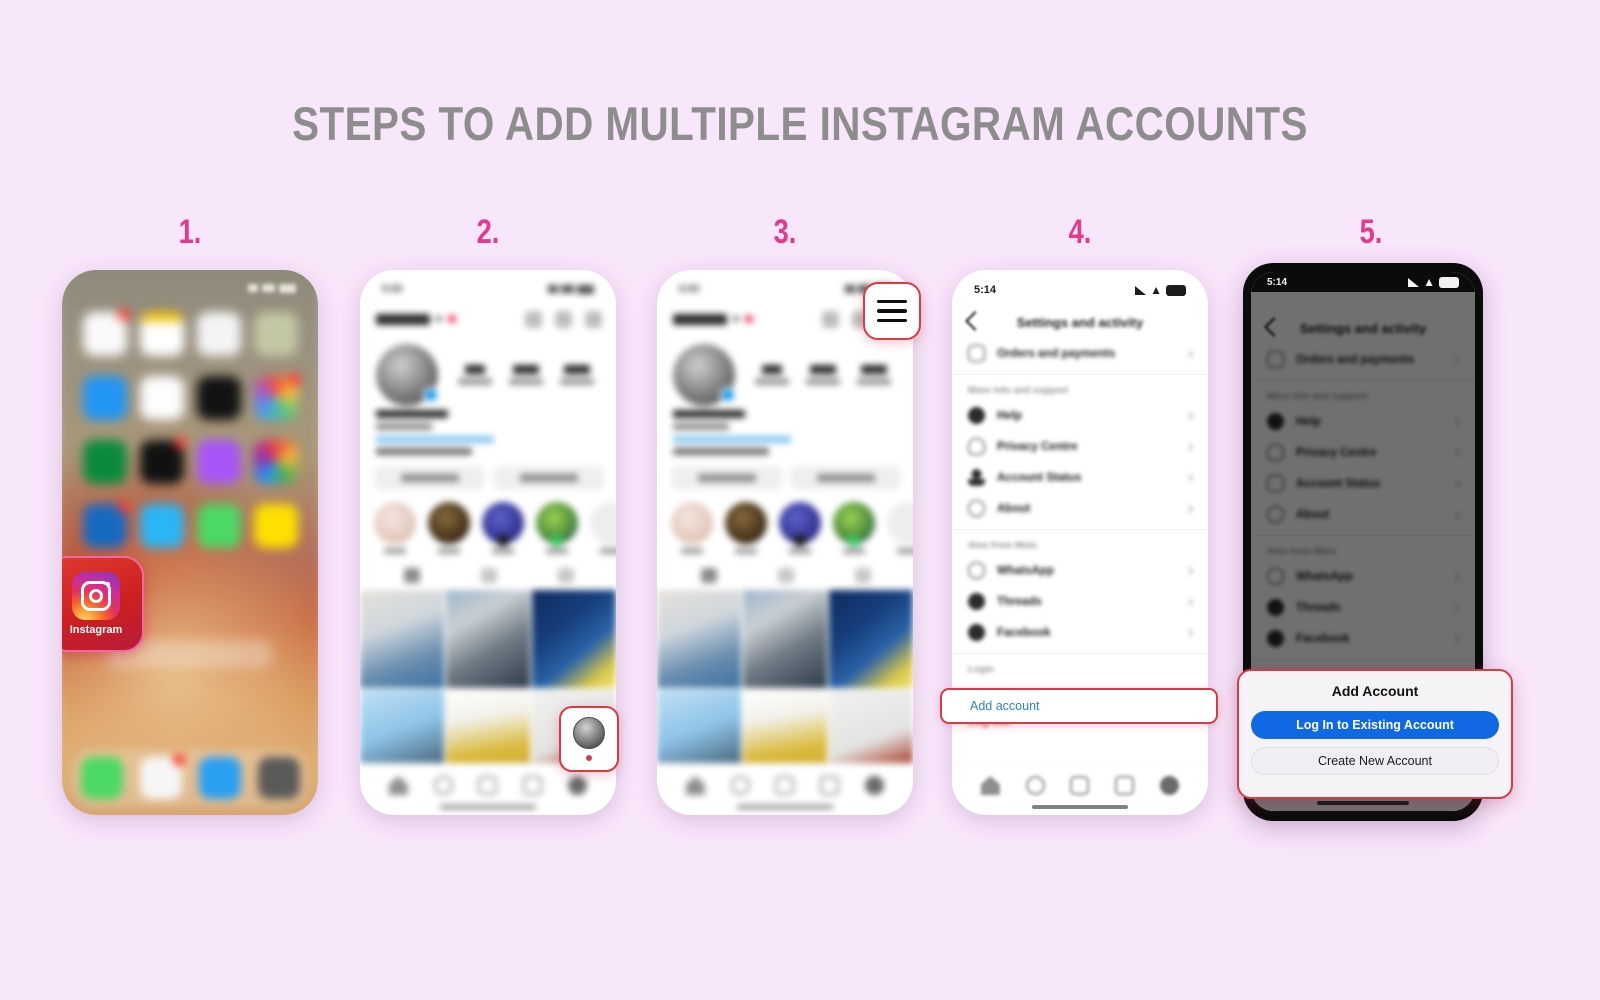 The height and width of the screenshot is (1000, 1600). What do you see at coordinates (1375, 725) in the screenshot?
I see `log-in-existing-account-button: Log In to Existing Account` at bounding box center [1375, 725].